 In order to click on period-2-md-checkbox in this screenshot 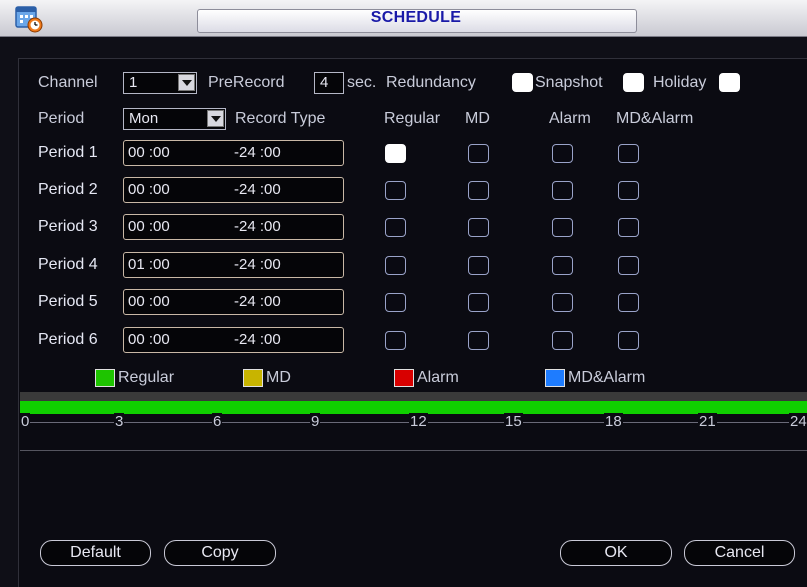, I will do `click(478, 190)`.